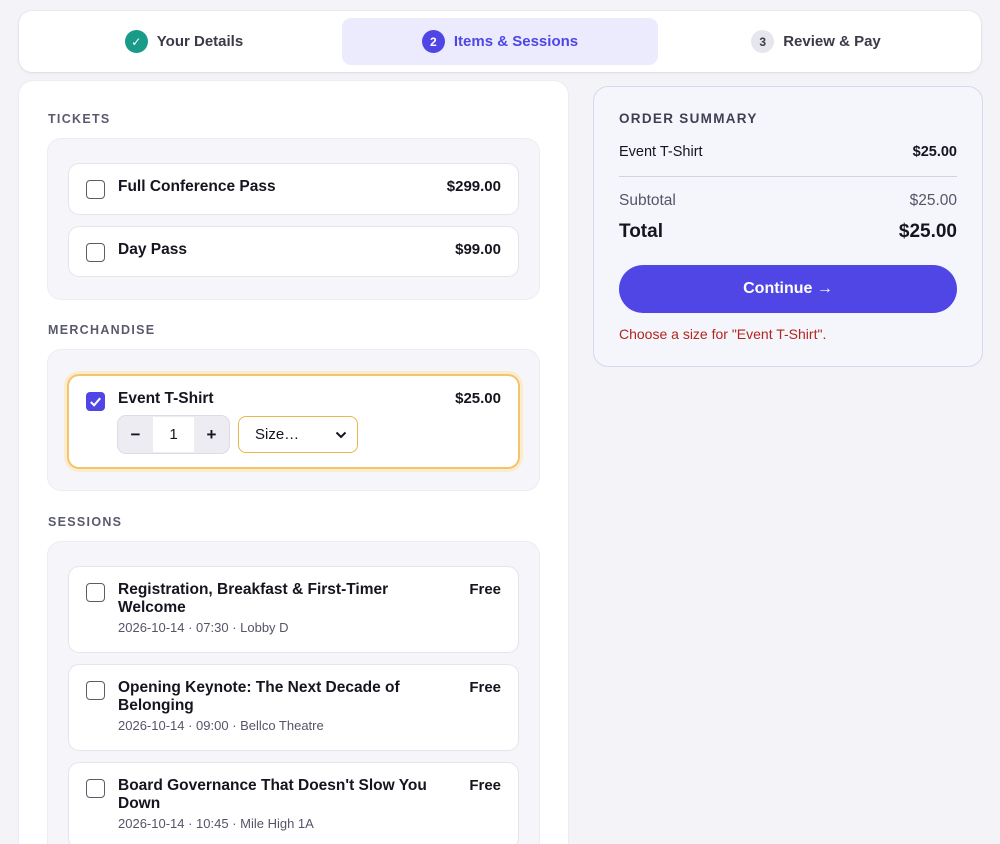 This screenshot has width=1000, height=844. I want to click on step-your-details: ✓ Your Details, so click(184, 41).